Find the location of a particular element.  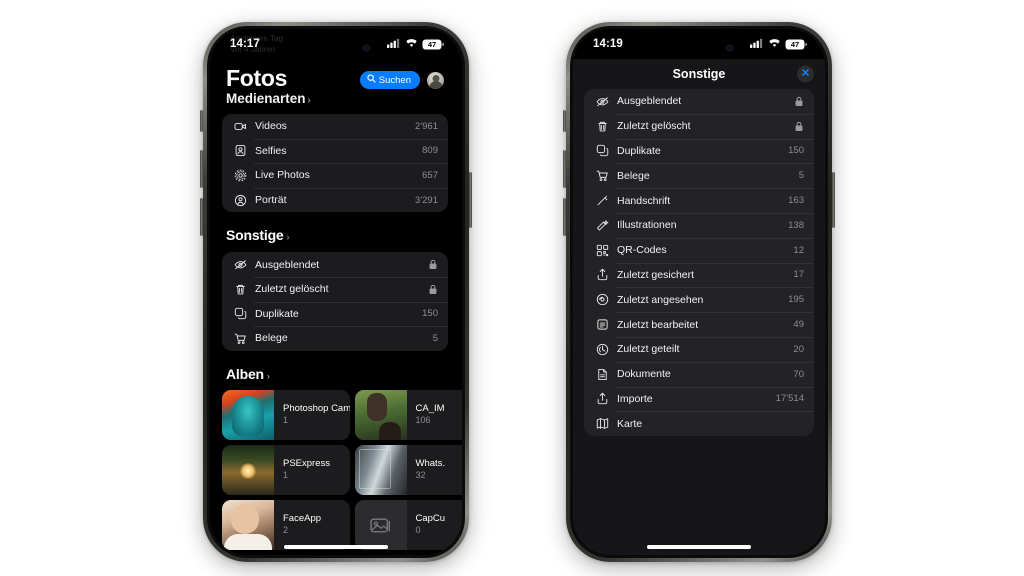

sonstige-item-row: Illustrationen 138 is located at coordinates (699, 225).